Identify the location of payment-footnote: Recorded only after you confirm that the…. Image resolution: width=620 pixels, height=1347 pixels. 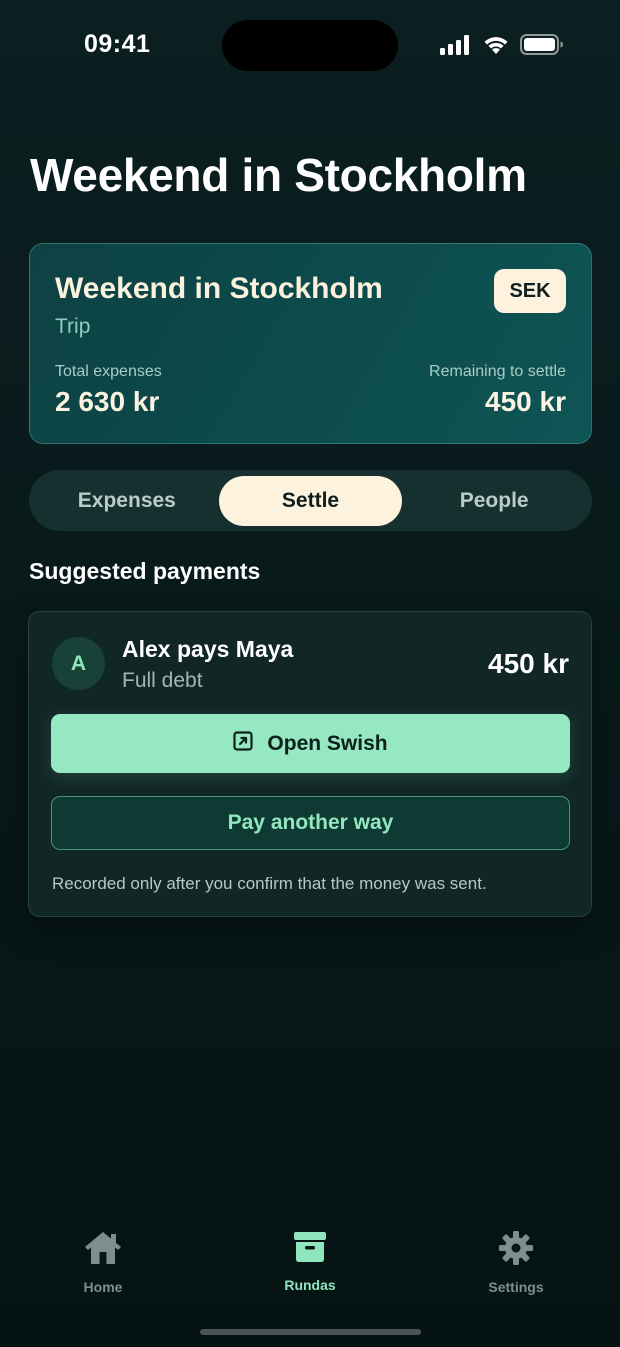
(269, 883).